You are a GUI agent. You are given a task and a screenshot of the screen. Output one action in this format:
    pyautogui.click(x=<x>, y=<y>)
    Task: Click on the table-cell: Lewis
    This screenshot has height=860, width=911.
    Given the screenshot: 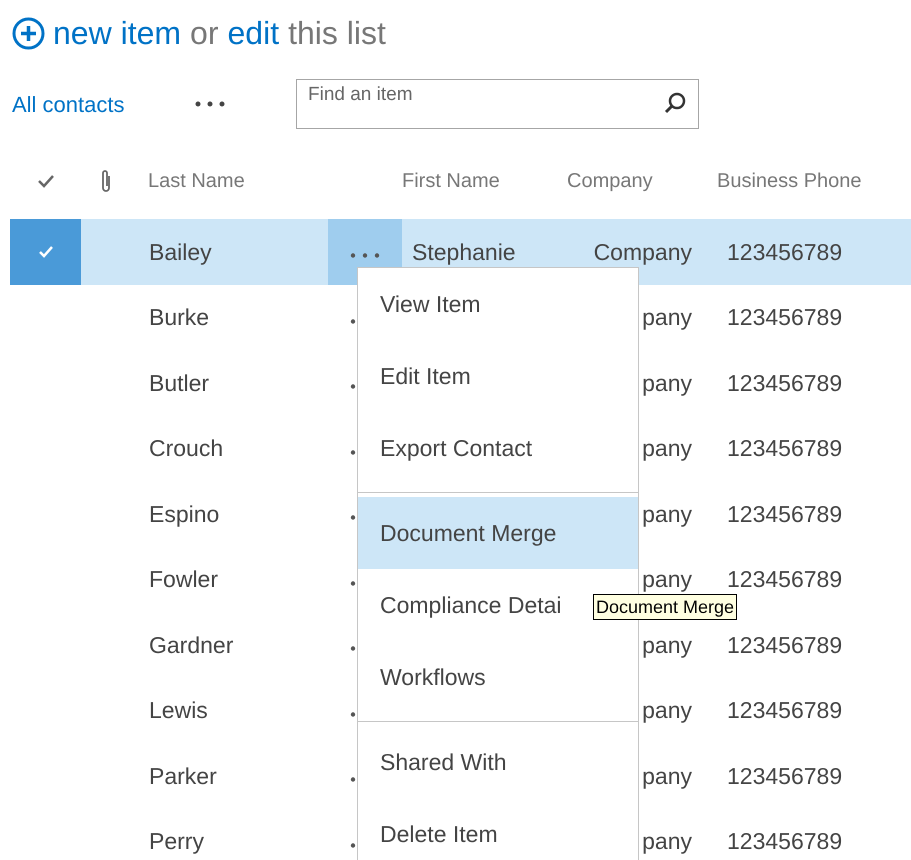 What is the action you would take?
    pyautogui.click(x=178, y=710)
    